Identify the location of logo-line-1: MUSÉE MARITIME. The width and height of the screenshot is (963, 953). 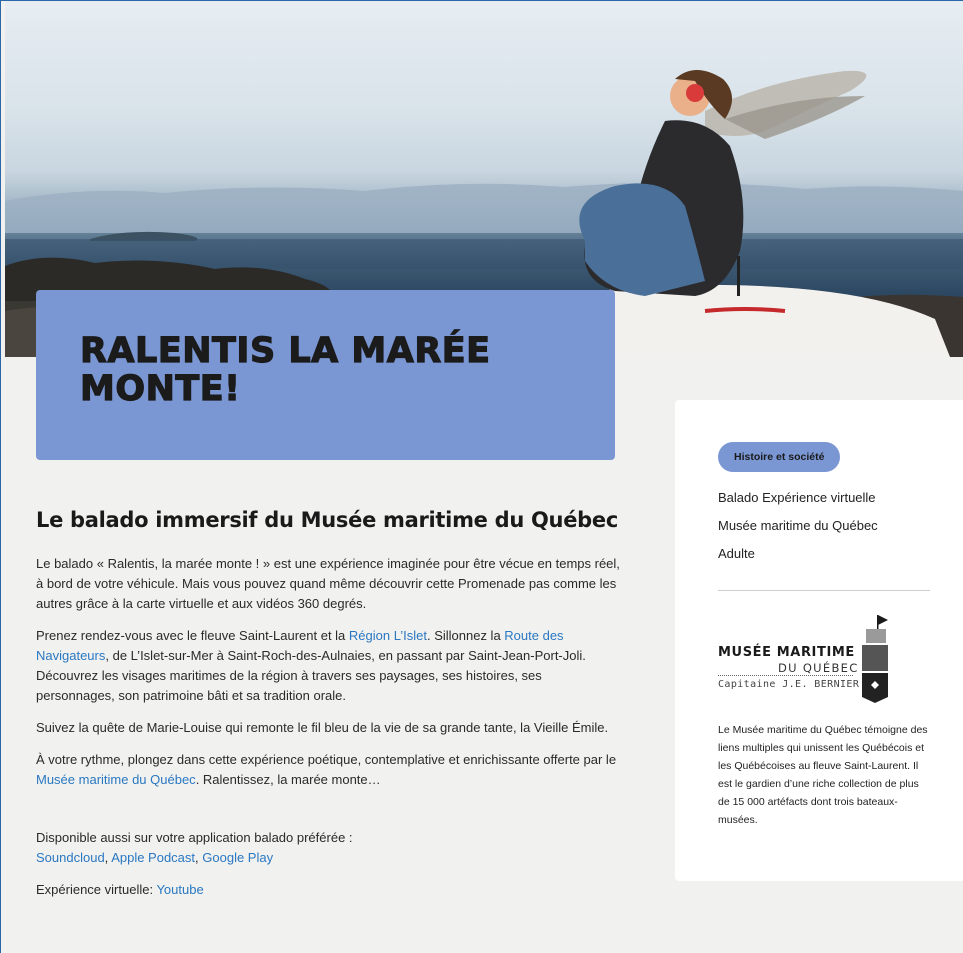
(786, 652).